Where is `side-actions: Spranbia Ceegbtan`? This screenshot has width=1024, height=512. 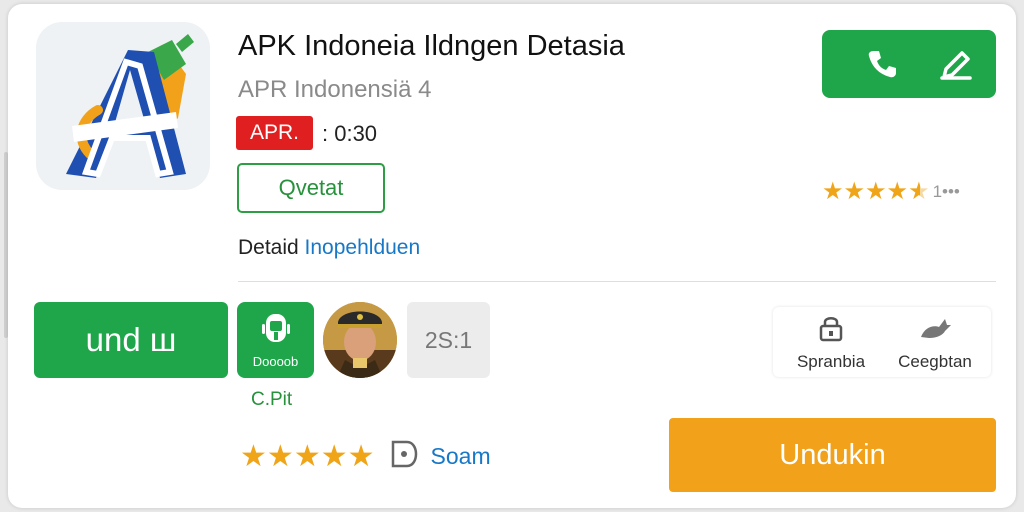 side-actions: Spranbia Ceegbtan is located at coordinates (882, 342).